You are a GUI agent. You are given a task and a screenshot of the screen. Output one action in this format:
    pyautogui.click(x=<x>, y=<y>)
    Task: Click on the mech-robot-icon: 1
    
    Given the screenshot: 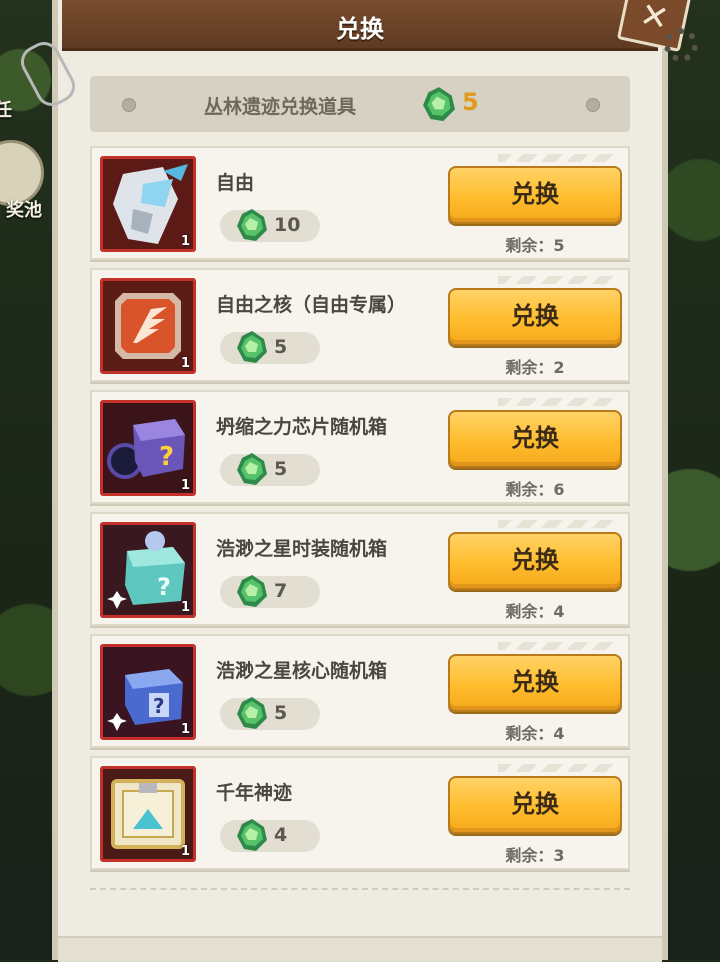 What is the action you would take?
    pyautogui.click(x=148, y=204)
    